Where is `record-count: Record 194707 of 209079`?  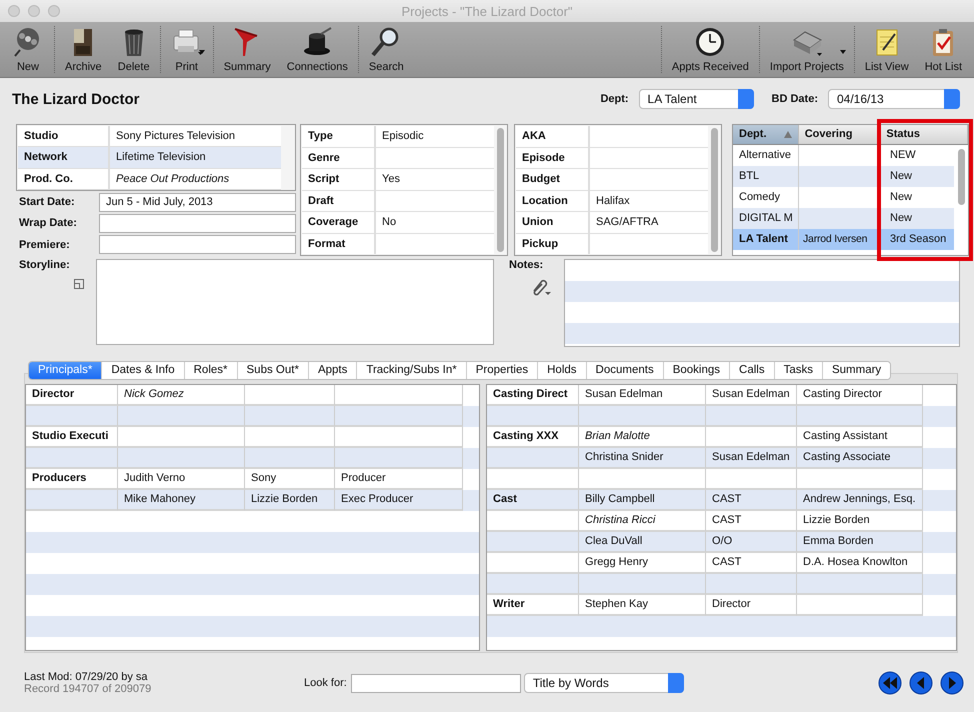
record-count: Record 194707 of 209079 is located at coordinates (88, 689).